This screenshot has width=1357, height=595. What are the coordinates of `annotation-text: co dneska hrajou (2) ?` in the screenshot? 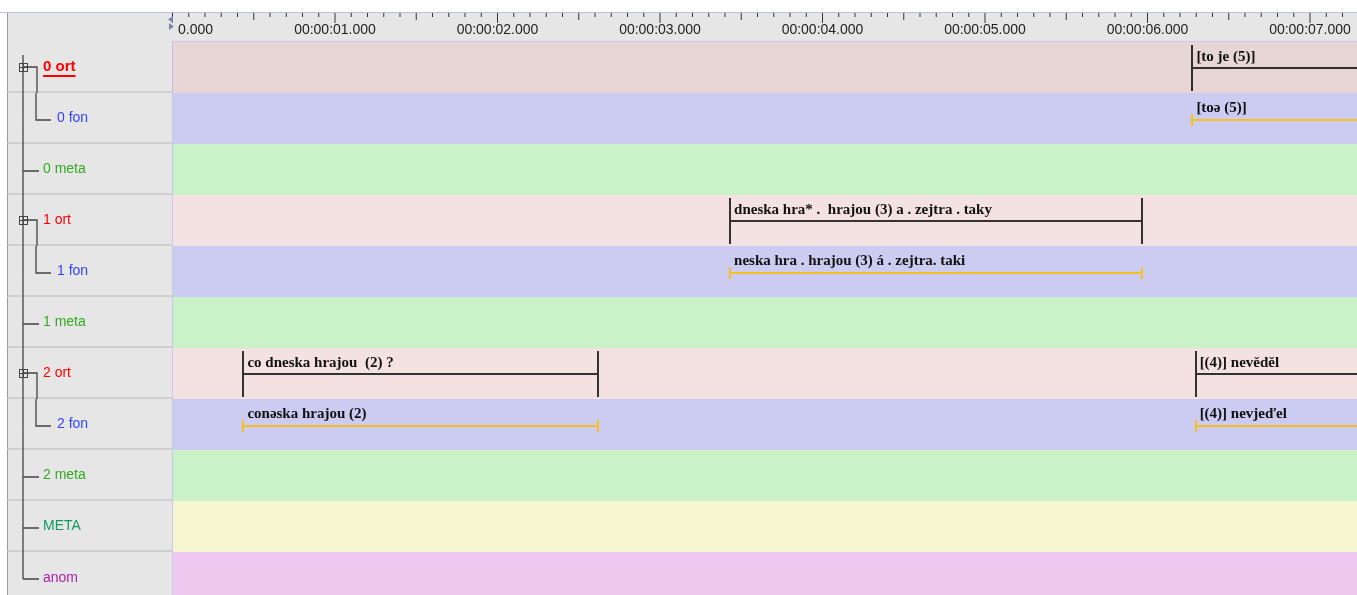 It's located at (320, 362).